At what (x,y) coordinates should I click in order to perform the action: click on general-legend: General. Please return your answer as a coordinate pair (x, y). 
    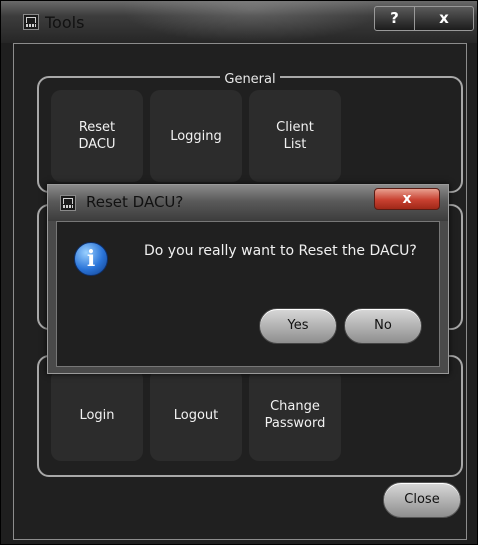
    Looking at the image, I should click on (250, 79).